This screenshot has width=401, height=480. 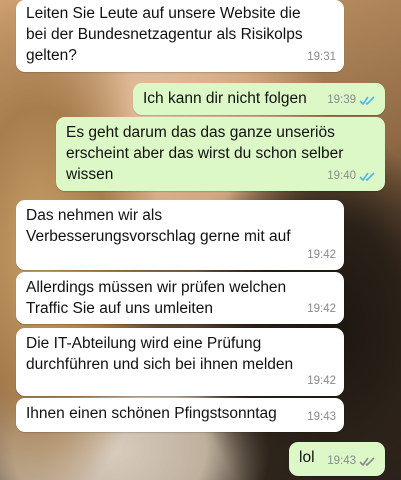 What do you see at coordinates (341, 176) in the screenshot?
I see `message-time: 19:40` at bounding box center [341, 176].